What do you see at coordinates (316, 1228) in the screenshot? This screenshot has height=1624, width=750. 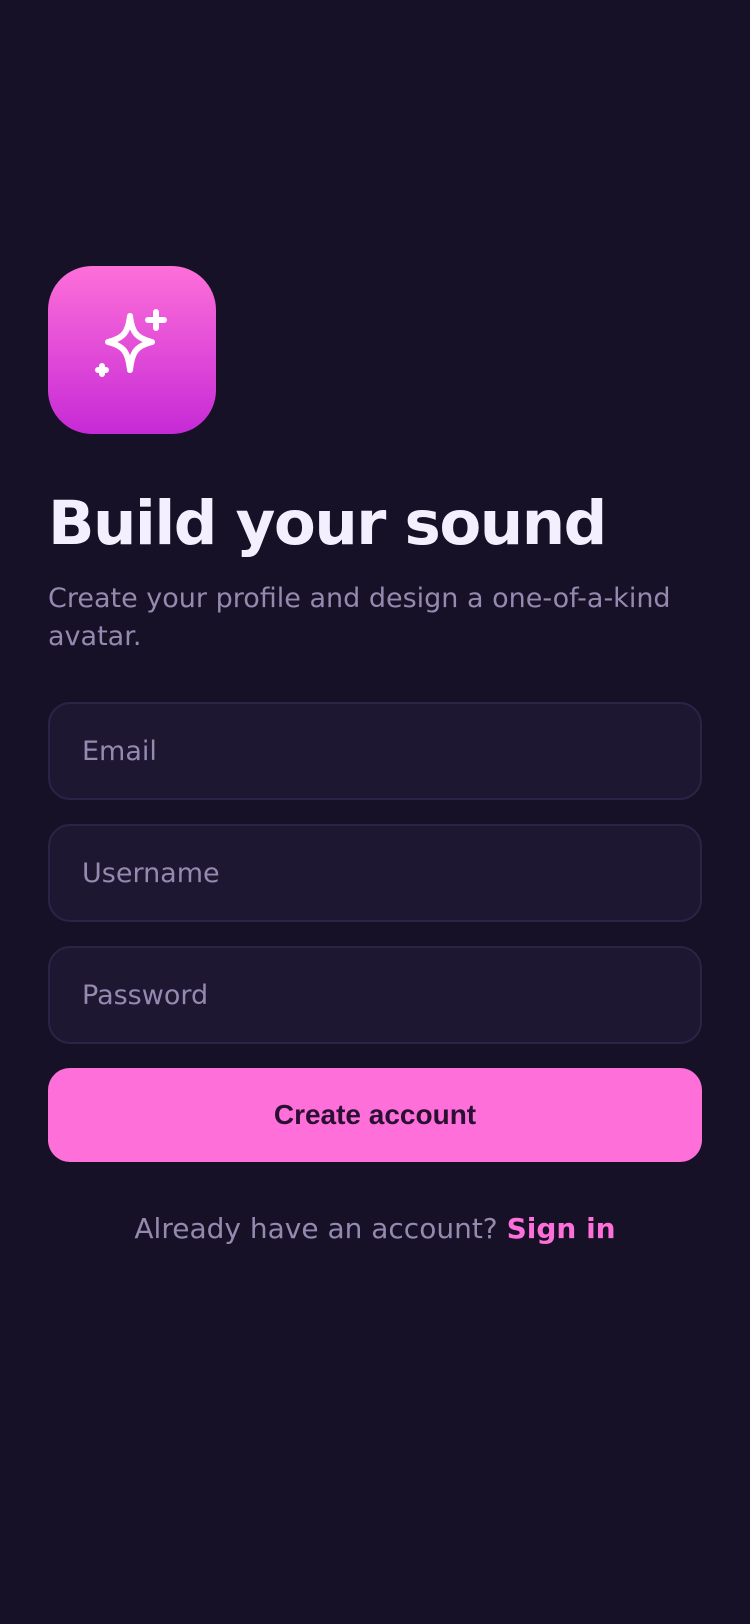 I see `signin-prompt-text: Already have an account?` at bounding box center [316, 1228].